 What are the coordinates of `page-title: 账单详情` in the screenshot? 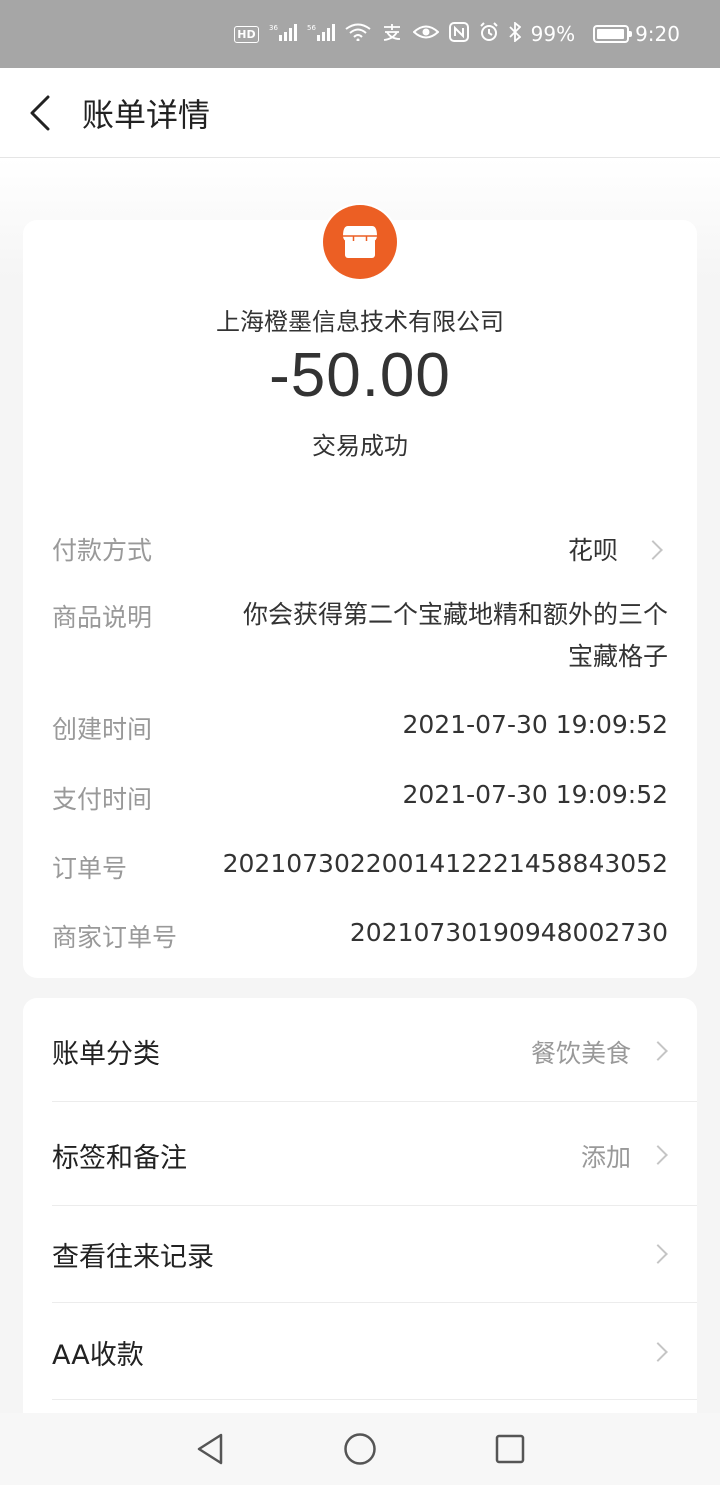 It's located at (146, 114).